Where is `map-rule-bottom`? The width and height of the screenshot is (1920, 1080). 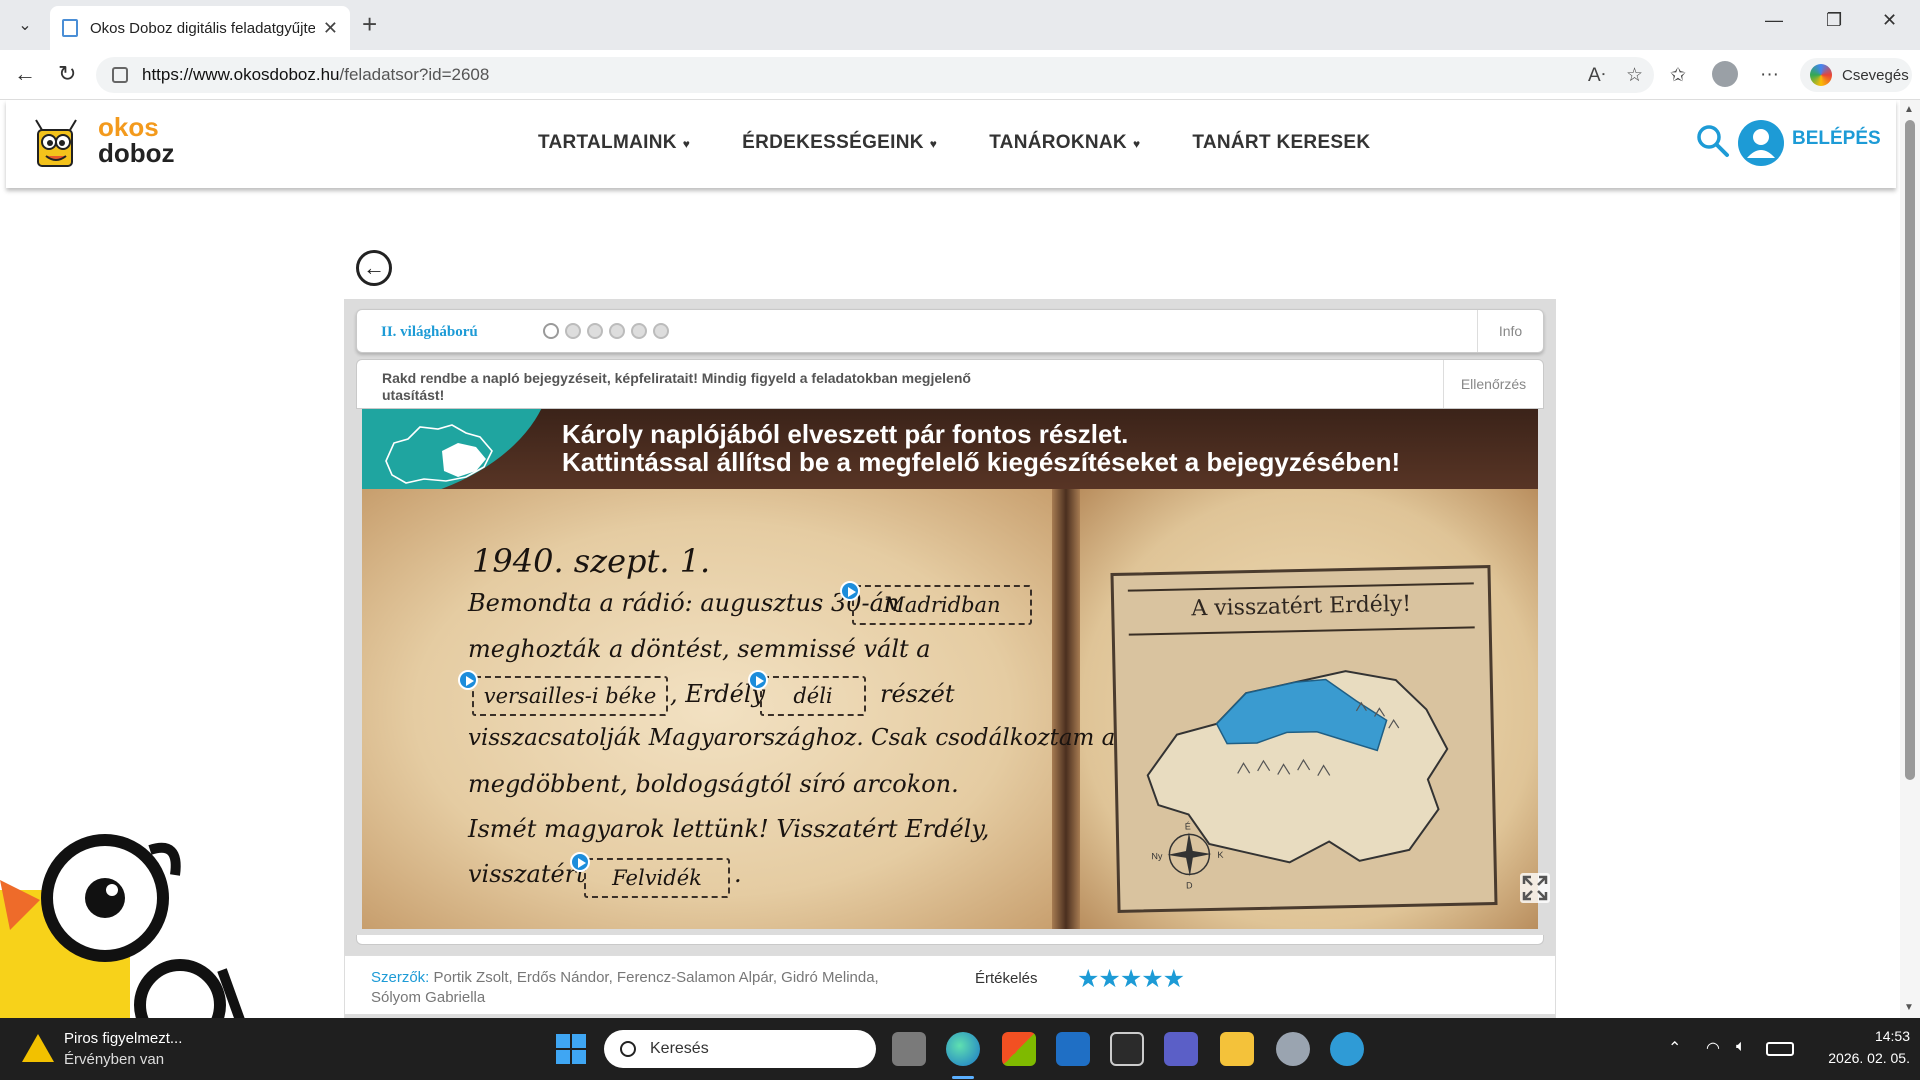 map-rule-bottom is located at coordinates (1301, 631).